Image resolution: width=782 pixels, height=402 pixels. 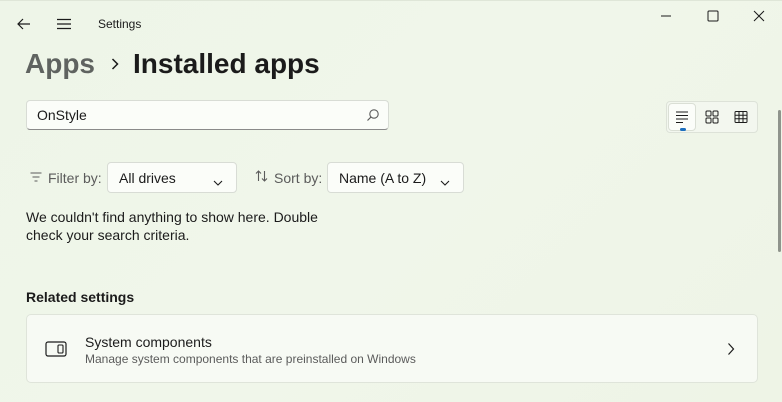 What do you see at coordinates (741, 117) in the screenshot?
I see `tile-view-icon` at bounding box center [741, 117].